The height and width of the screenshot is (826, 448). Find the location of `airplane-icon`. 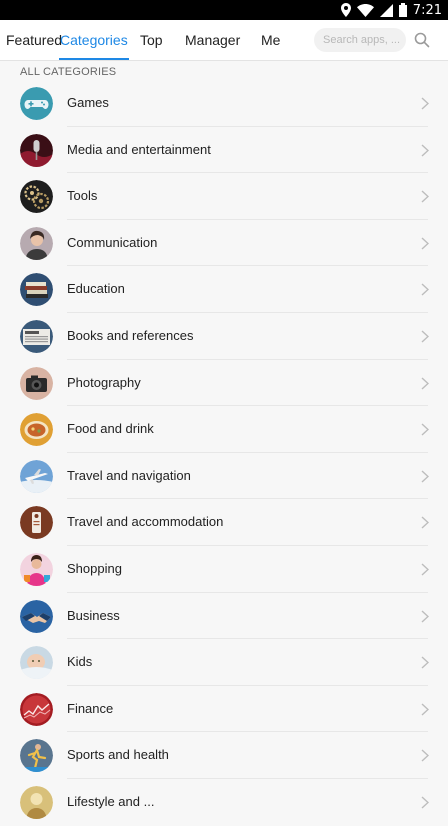

airplane-icon is located at coordinates (36, 476).